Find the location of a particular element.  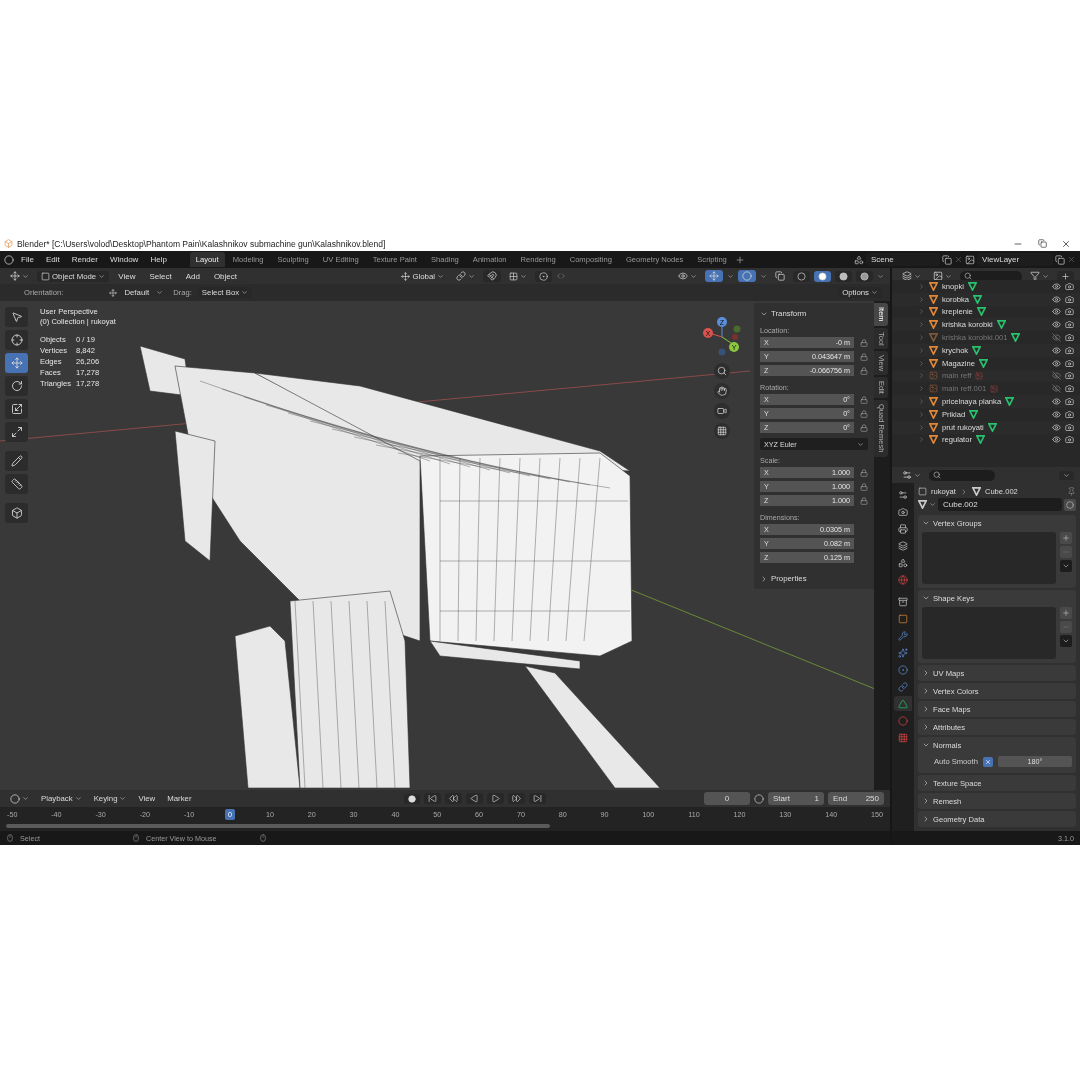

menu-item: Help is located at coordinates (158, 259).